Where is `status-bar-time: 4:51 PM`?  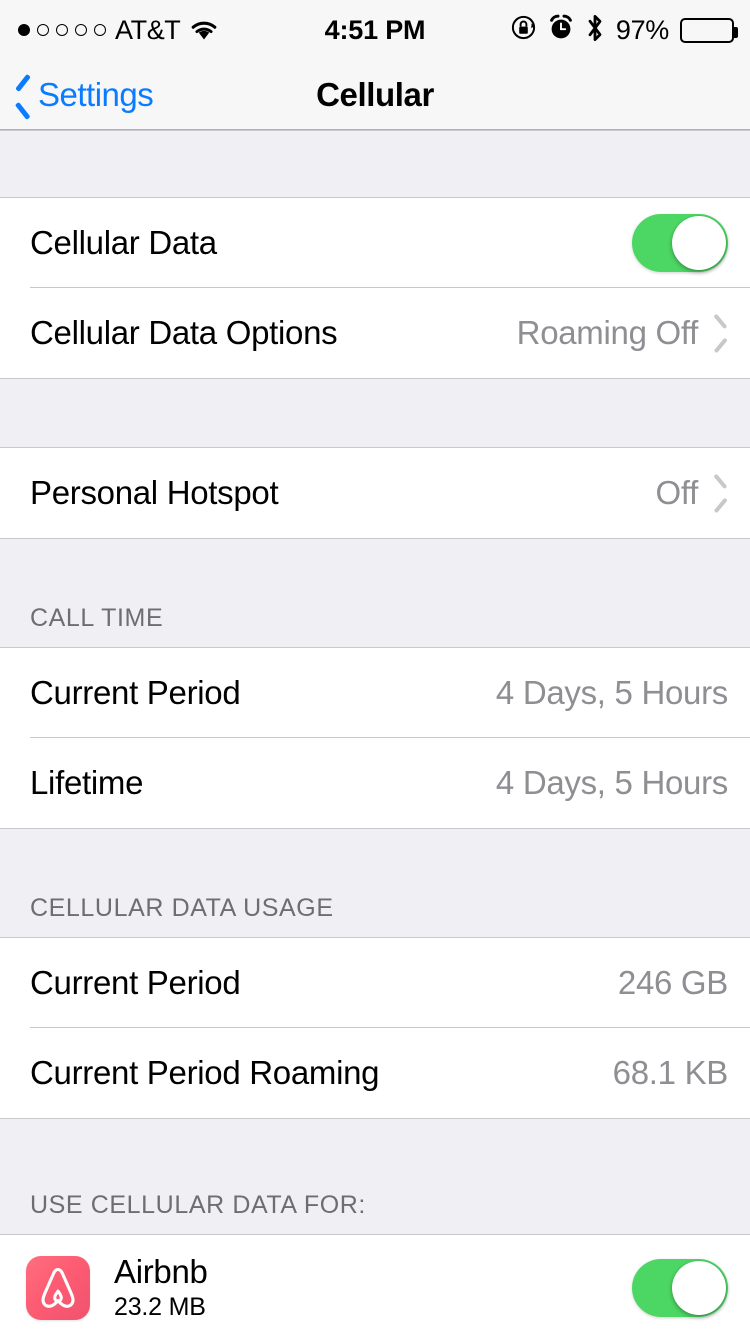 status-bar-time: 4:51 PM is located at coordinates (375, 29).